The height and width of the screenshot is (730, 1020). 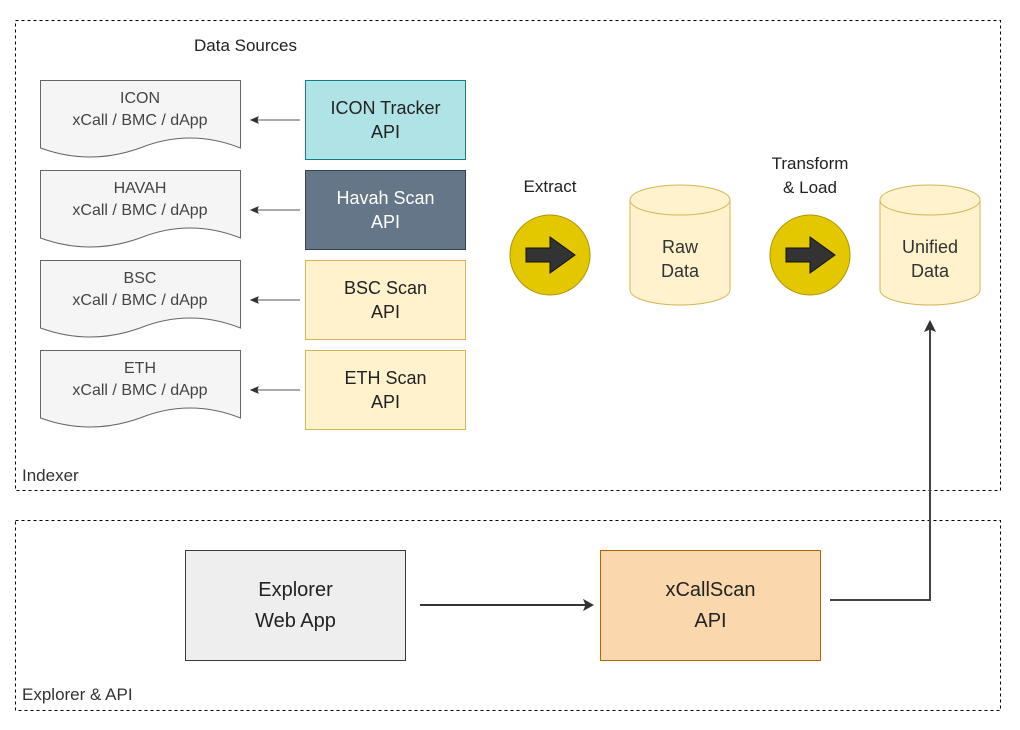 What do you see at coordinates (810, 163) in the screenshot?
I see `transform-label-line1: Transform` at bounding box center [810, 163].